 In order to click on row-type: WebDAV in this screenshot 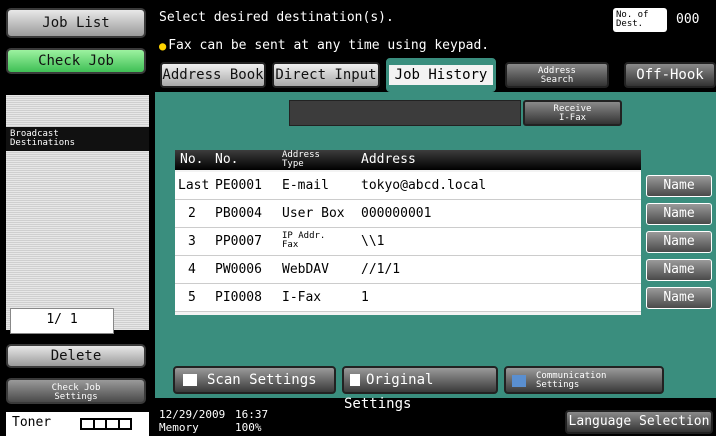, I will do `click(305, 269)`.